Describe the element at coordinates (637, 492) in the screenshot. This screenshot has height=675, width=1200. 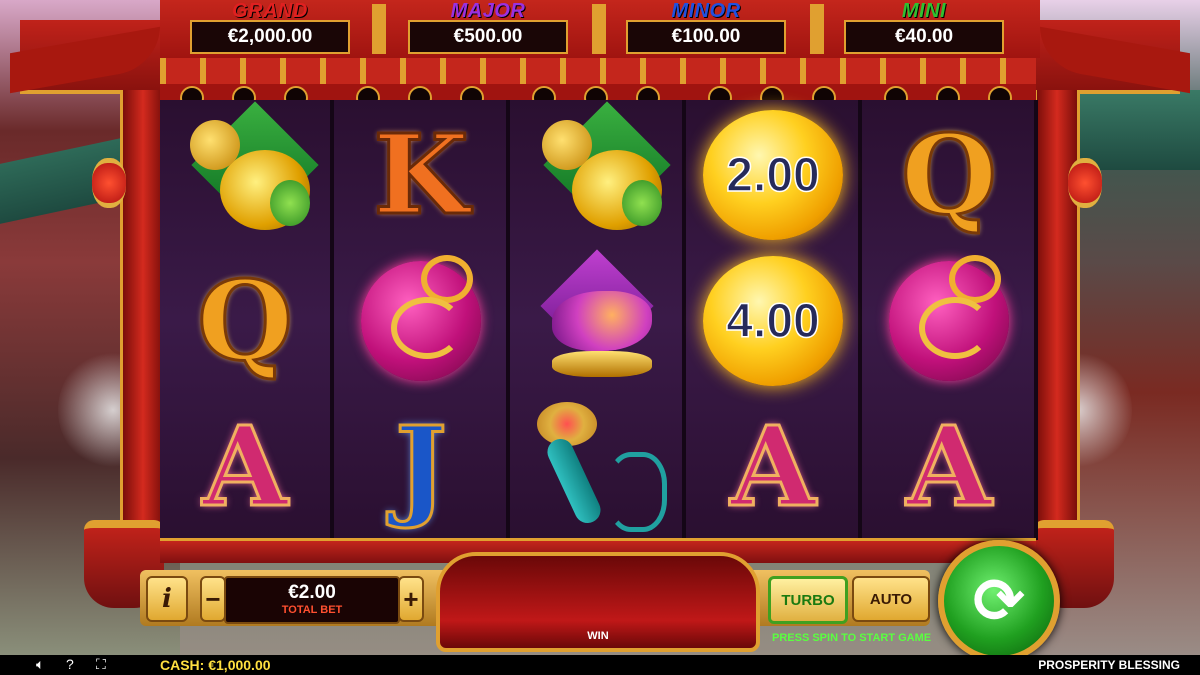
I see `ruyi-tassel` at that location.